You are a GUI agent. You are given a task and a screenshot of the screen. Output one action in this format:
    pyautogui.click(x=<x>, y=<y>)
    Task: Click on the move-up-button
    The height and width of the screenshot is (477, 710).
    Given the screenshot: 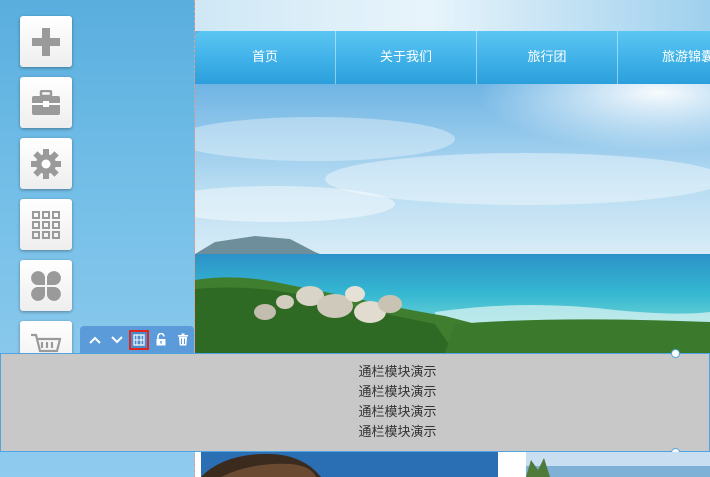 What is the action you would take?
    pyautogui.click(x=95, y=340)
    